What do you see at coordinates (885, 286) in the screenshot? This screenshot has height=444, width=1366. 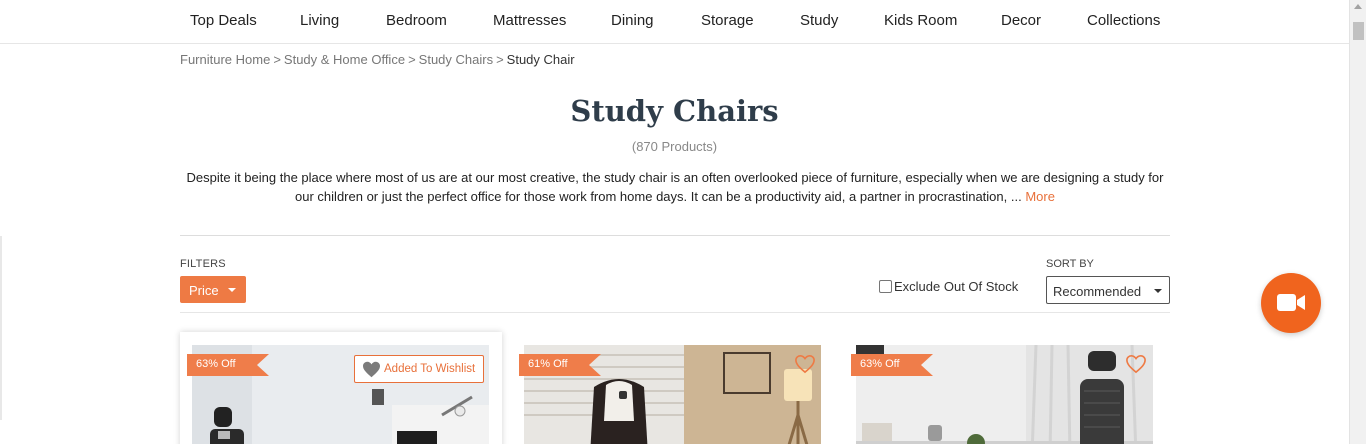 I see `exclude-out-of-stock-checkbox` at bounding box center [885, 286].